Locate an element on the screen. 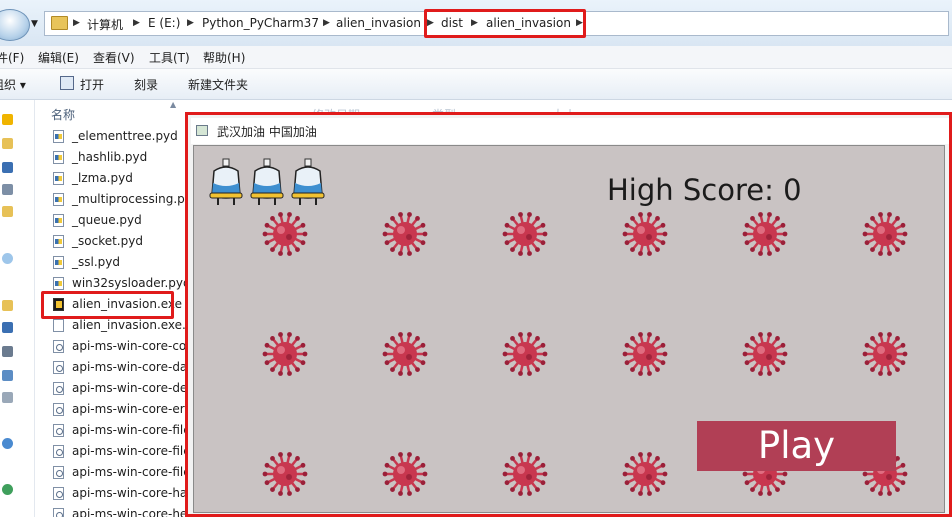  breadcrumb-item: alien_invasion is located at coordinates (378, 23).